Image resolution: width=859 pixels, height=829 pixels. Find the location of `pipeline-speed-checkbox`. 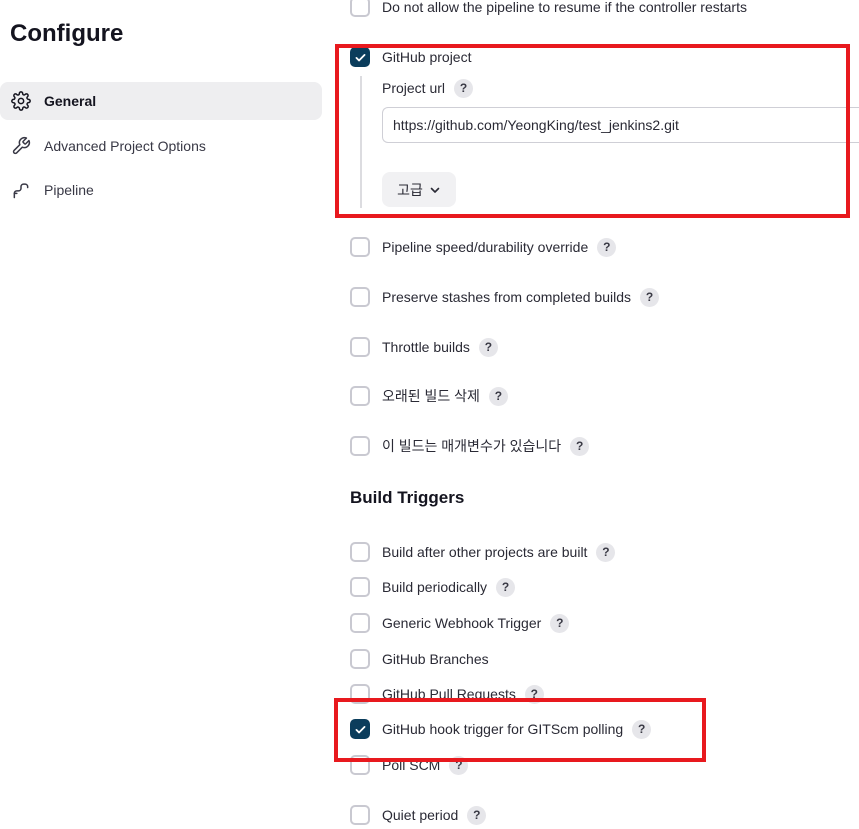

pipeline-speed-checkbox is located at coordinates (360, 247).